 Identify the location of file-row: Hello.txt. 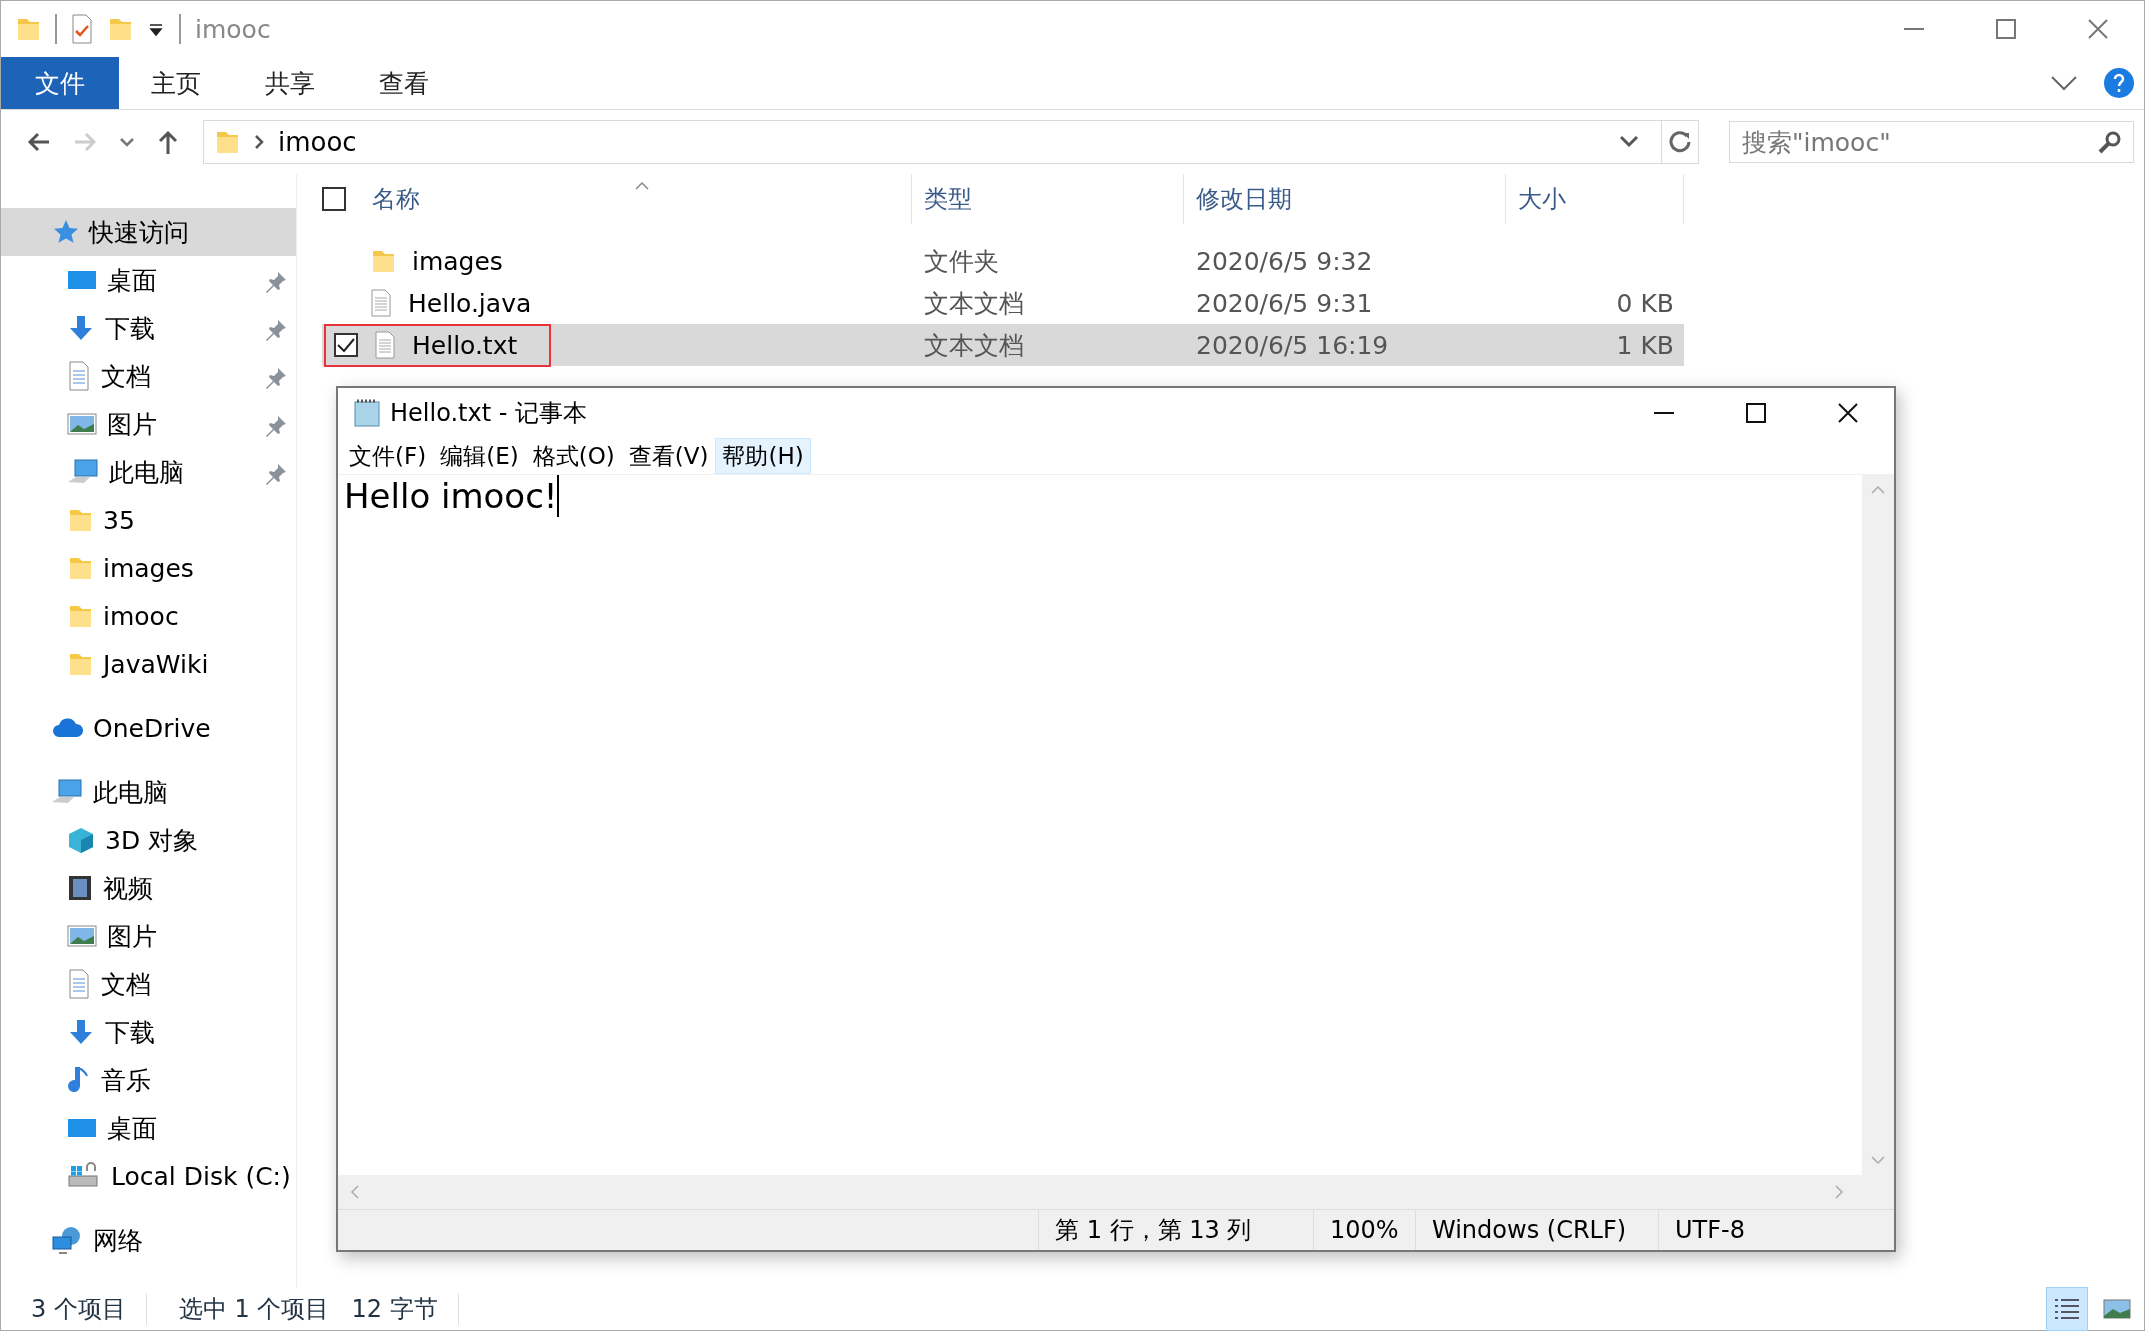
(617, 345).